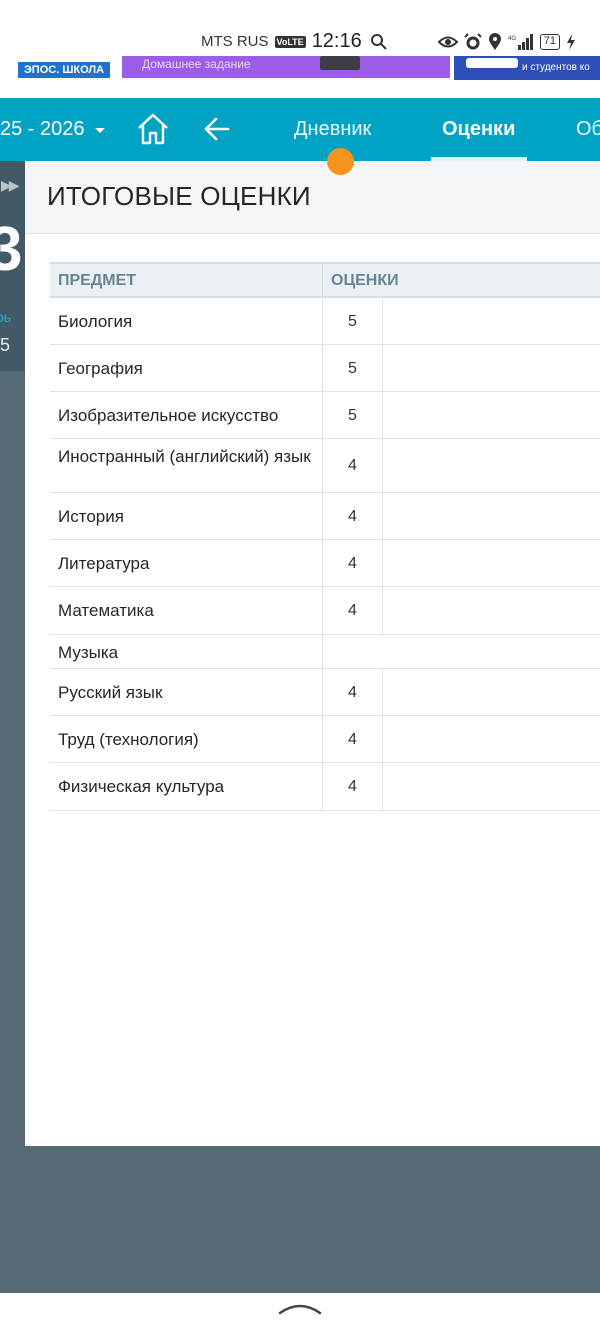  I want to click on side-small-label: рь, so click(6, 317).